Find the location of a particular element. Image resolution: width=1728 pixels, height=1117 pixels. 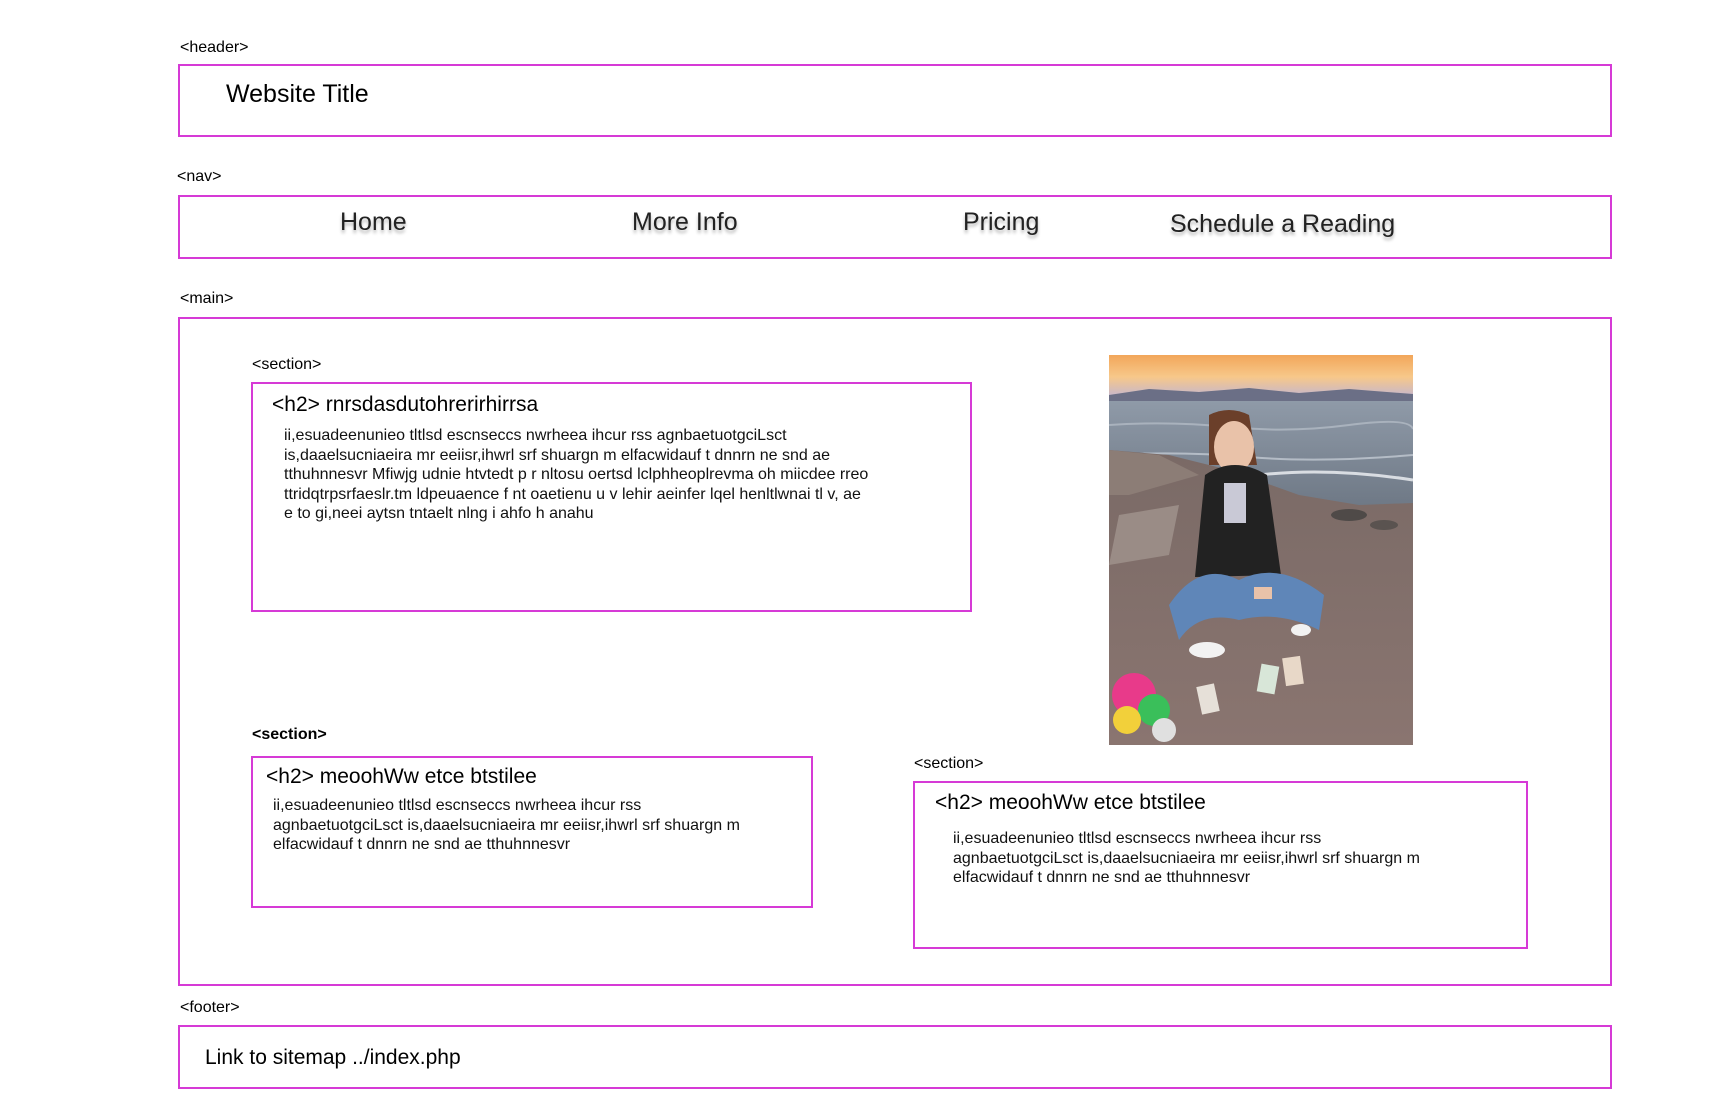

footer-tag-label: <footer> is located at coordinates (210, 1007).